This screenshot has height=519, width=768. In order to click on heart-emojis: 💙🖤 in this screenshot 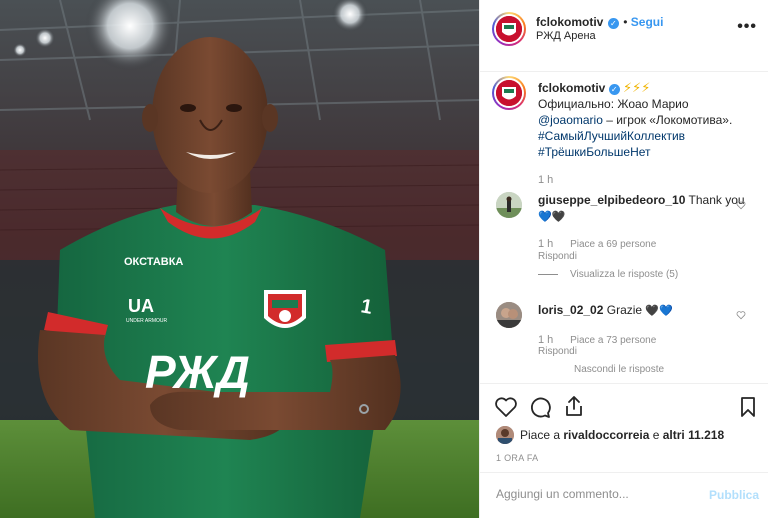, I will do `click(552, 217)`.